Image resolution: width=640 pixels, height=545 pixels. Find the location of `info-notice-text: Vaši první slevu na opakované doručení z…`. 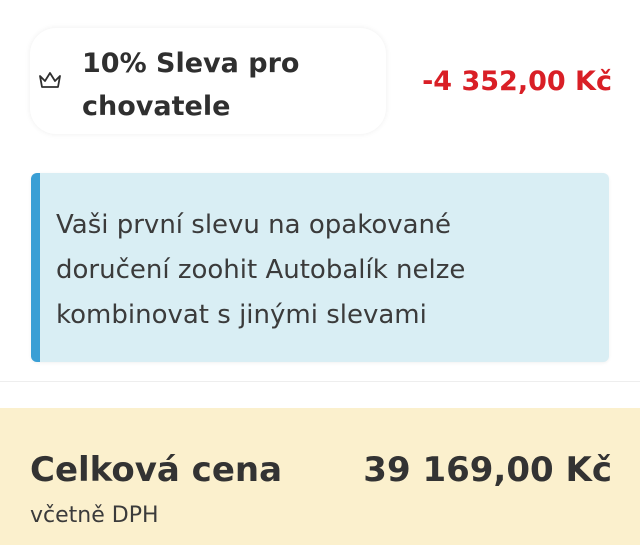

info-notice-text: Vaši první slevu na opakované doručení z… is located at coordinates (261, 270).